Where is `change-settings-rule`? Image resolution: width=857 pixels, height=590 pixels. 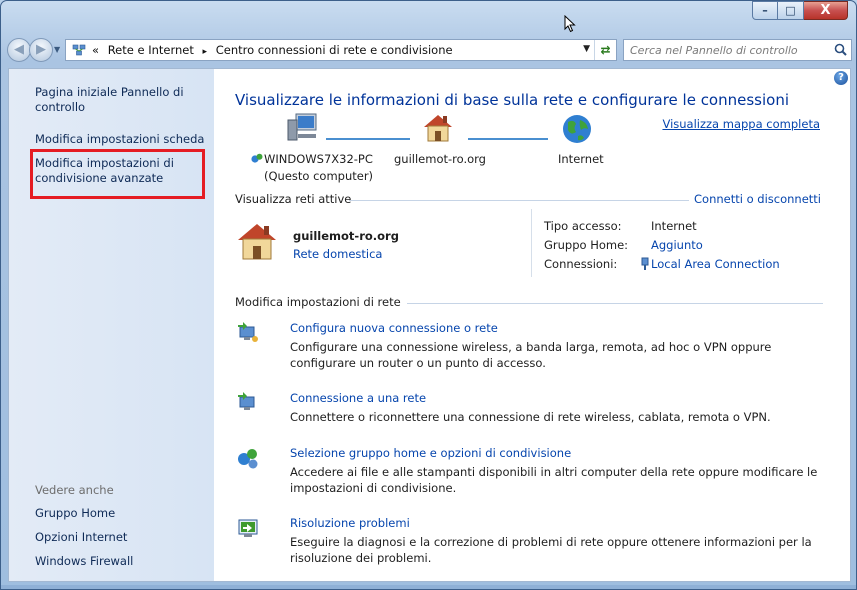 change-settings-rule is located at coordinates (615, 303).